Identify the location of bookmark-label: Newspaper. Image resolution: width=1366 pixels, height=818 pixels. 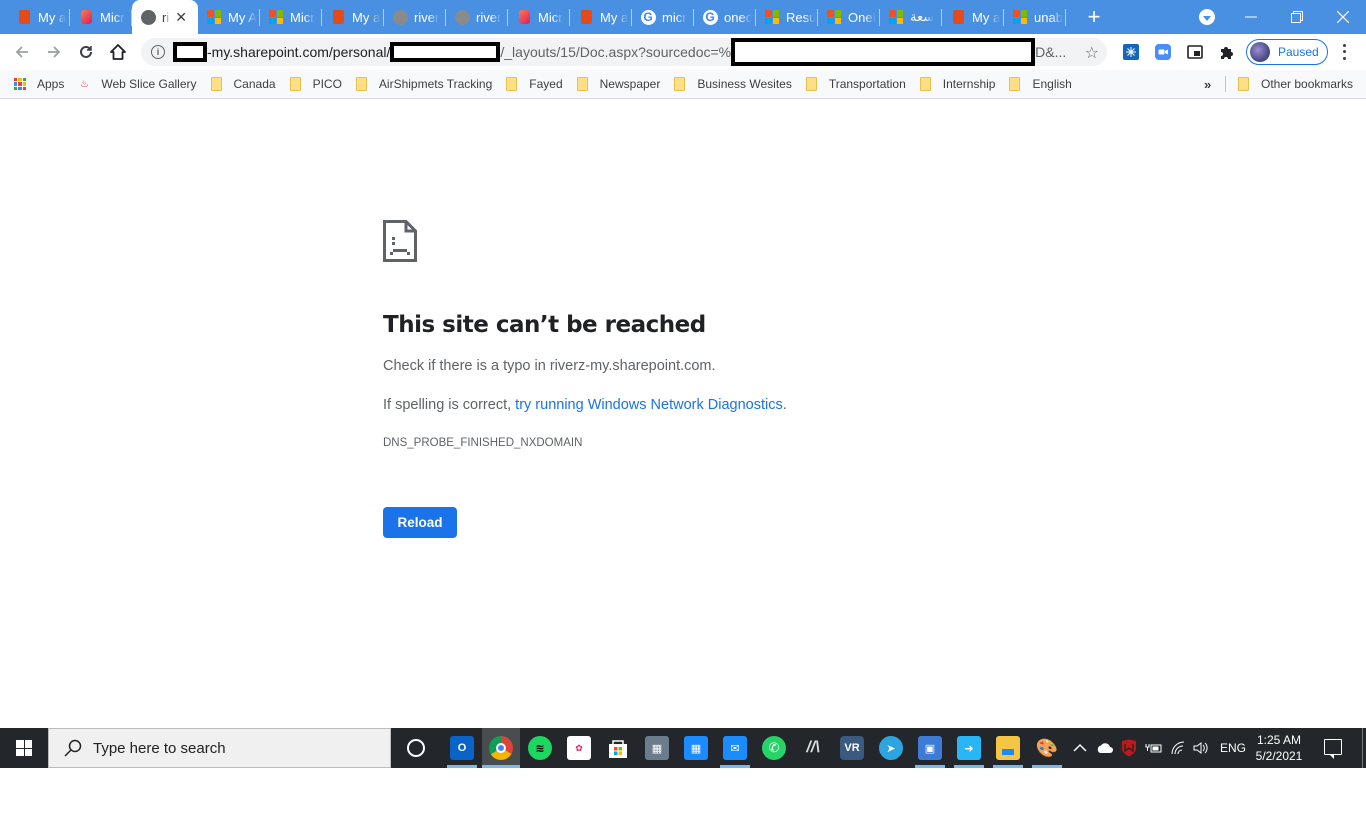
(630, 84).